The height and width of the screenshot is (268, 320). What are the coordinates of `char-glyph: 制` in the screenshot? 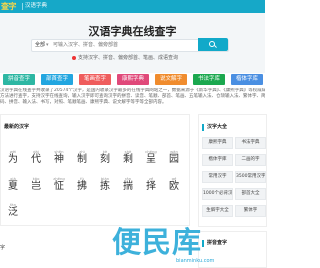 It's located at (82, 159).